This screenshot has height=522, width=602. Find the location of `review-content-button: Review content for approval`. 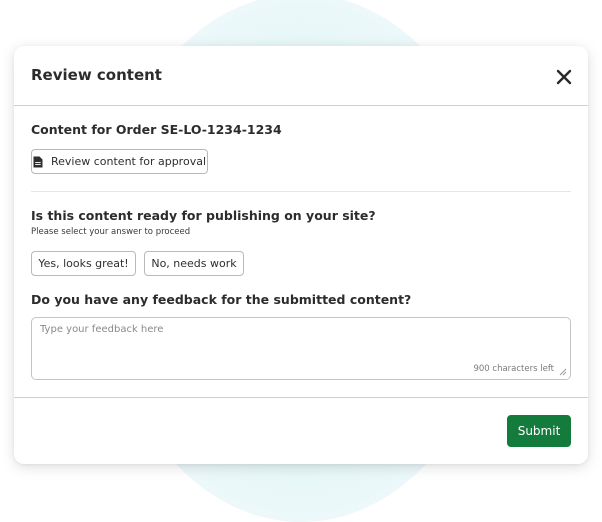

review-content-button: Review content for approval is located at coordinates (119, 161).